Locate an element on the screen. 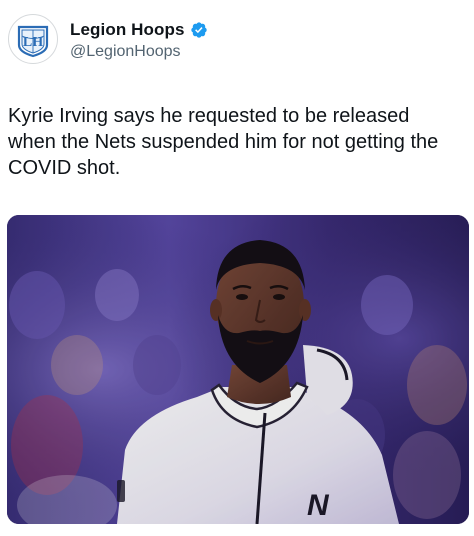  avatar: LH is located at coordinates (33, 39).